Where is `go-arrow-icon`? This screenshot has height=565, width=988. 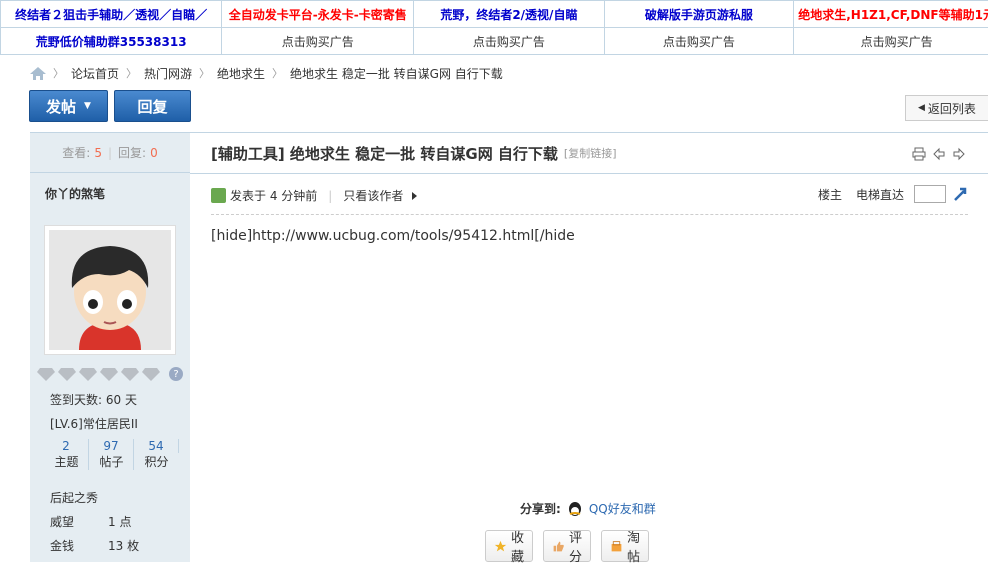 go-arrow-icon is located at coordinates (960, 194).